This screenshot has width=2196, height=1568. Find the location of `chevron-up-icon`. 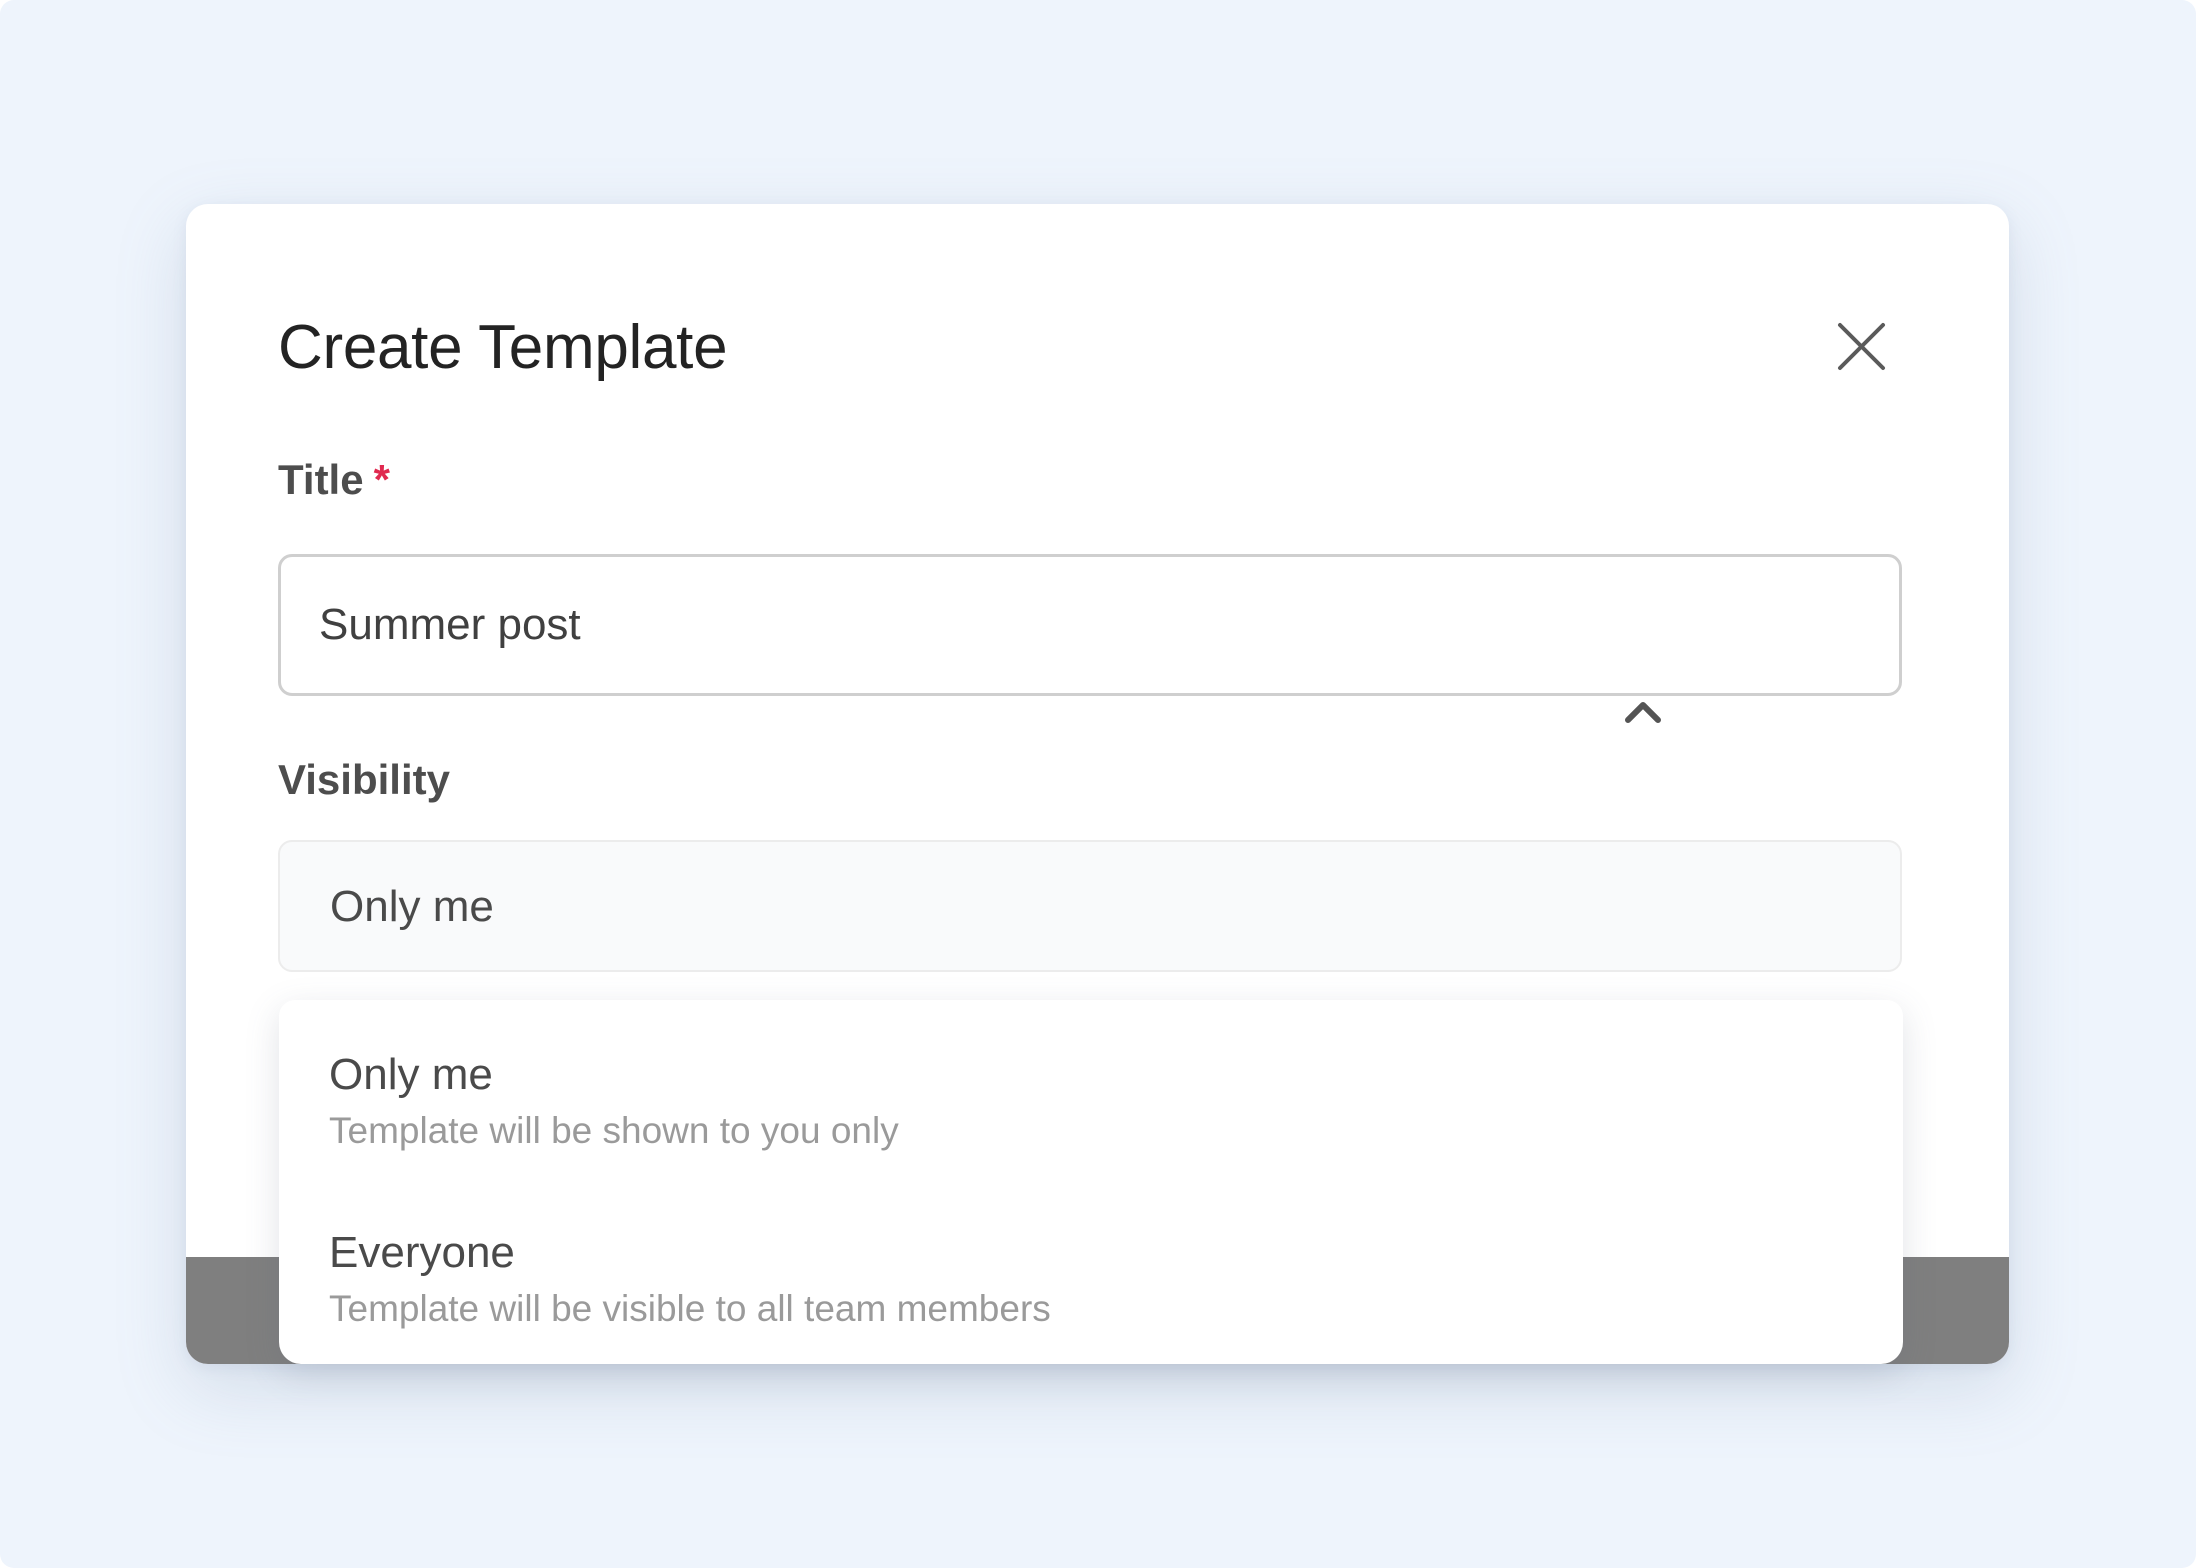

chevron-up-icon is located at coordinates (1643, 712).